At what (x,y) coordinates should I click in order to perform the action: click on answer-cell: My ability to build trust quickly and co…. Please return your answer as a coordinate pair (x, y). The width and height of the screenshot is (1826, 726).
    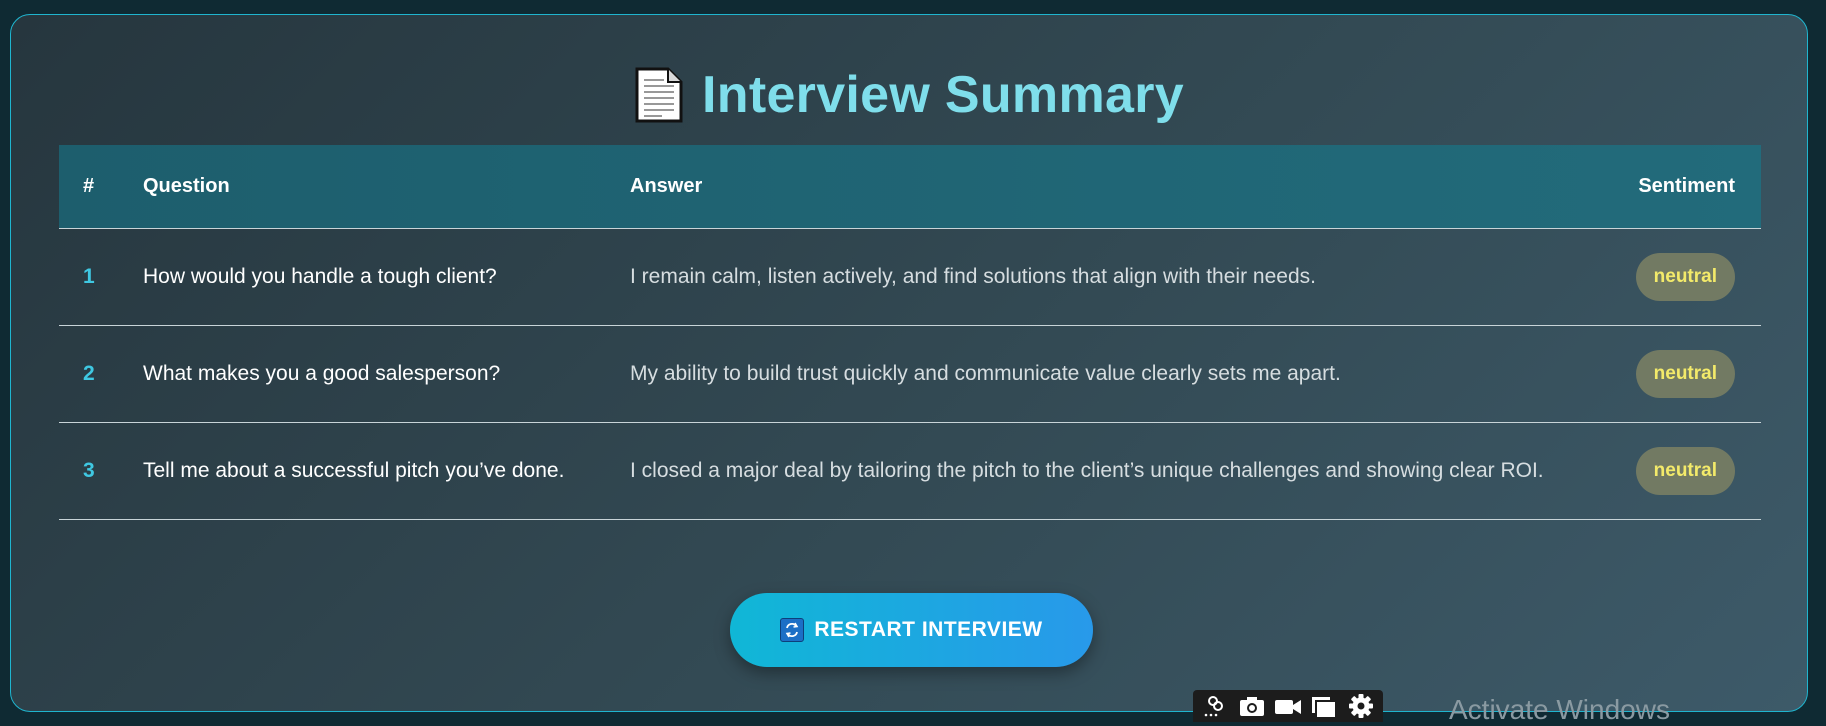
    Looking at the image, I should click on (1130, 374).